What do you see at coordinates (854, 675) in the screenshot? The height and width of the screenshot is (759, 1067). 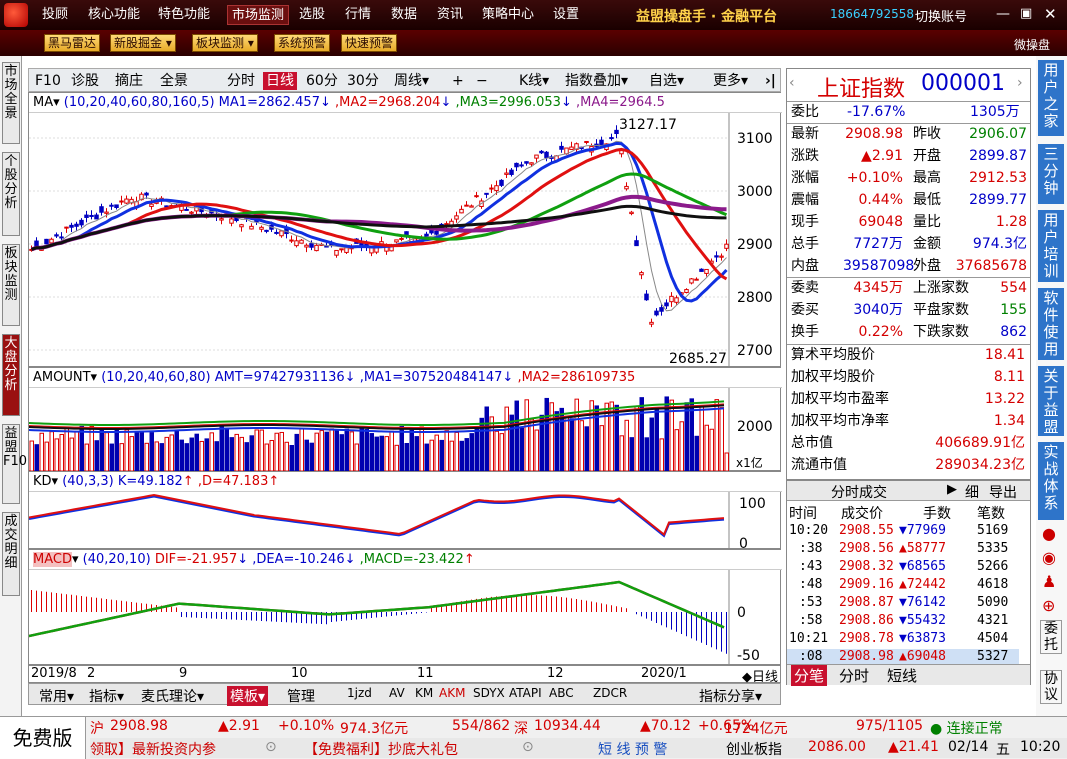 I see `tick-bottom-tab-1: 分时` at bounding box center [854, 675].